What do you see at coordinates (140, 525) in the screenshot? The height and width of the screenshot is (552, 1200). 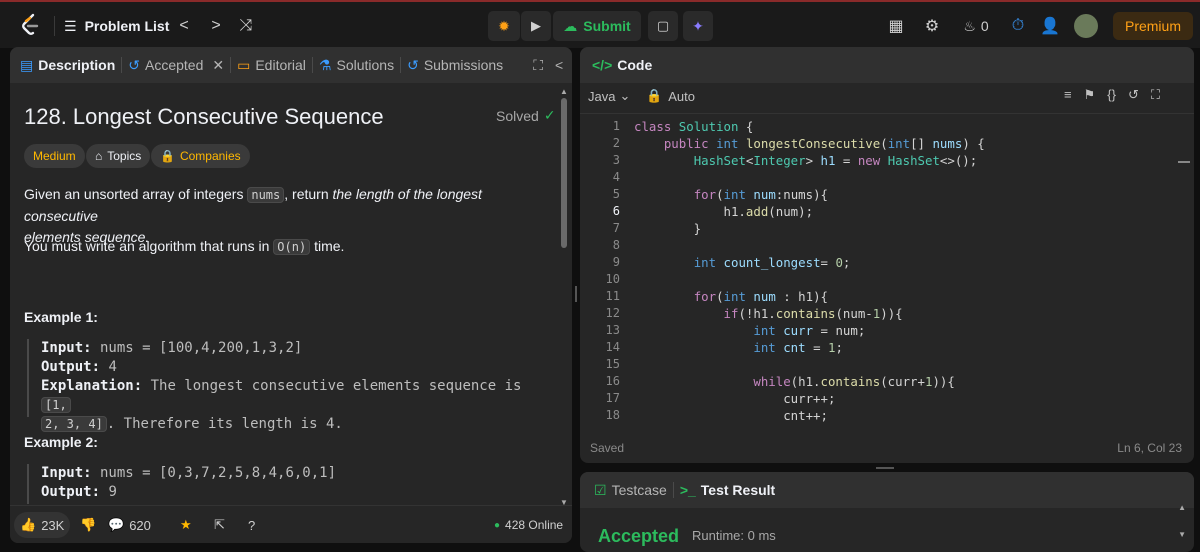 I see `comment-count: 620` at bounding box center [140, 525].